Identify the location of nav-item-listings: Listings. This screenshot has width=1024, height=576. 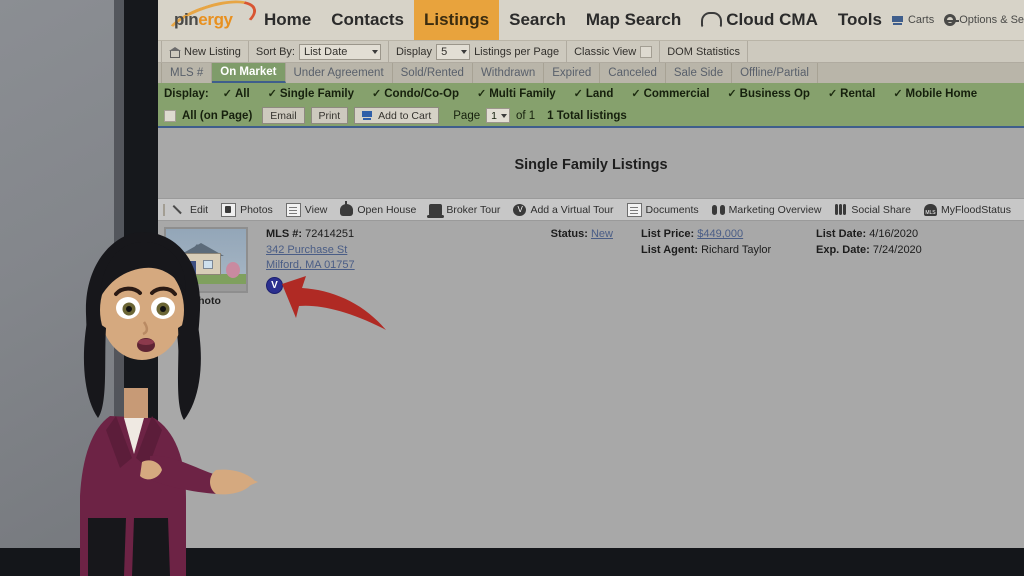
(456, 20).